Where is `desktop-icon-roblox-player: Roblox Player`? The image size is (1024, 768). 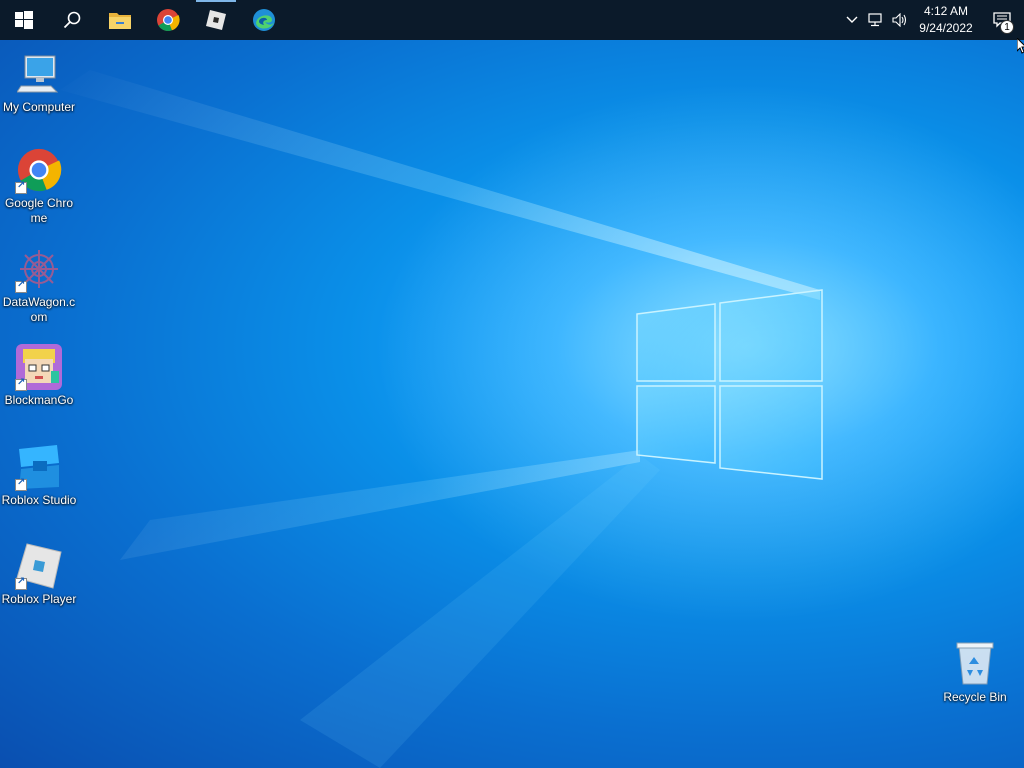
desktop-icon-roblox-player: Roblox Player is located at coordinates (39, 574).